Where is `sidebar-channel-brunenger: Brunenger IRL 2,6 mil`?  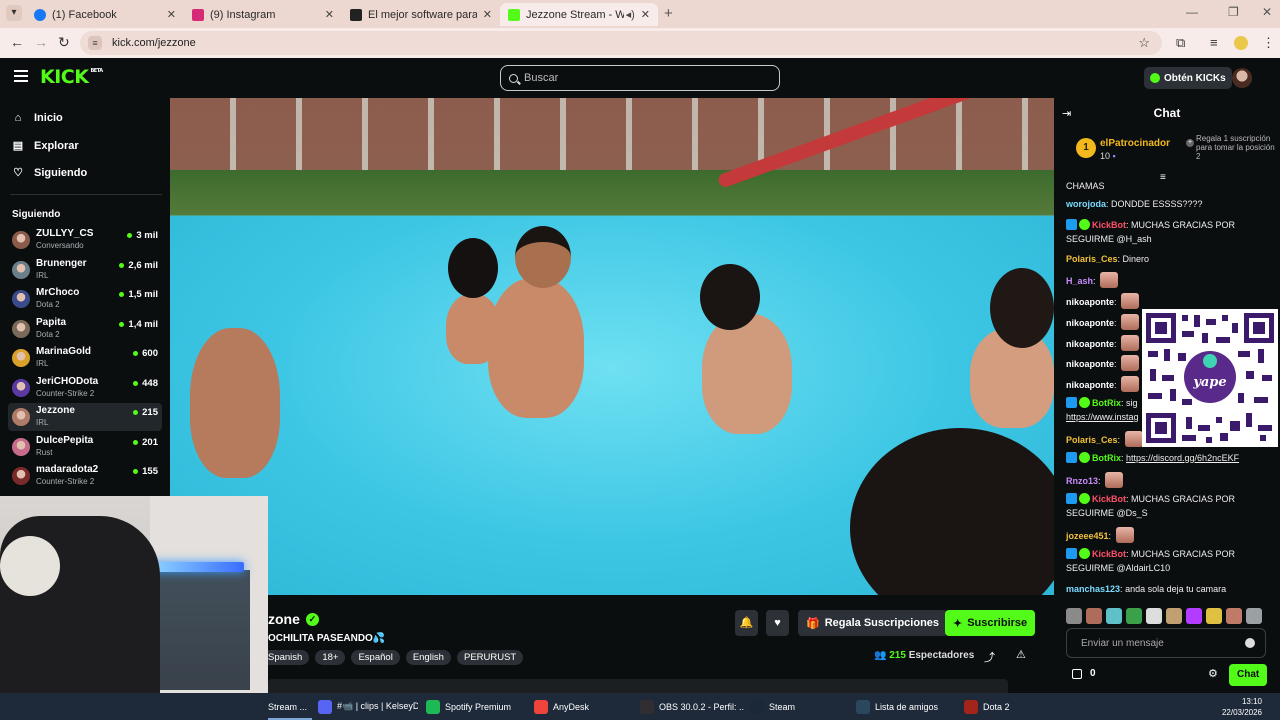 sidebar-channel-brunenger: Brunenger IRL 2,6 mil is located at coordinates (85, 270).